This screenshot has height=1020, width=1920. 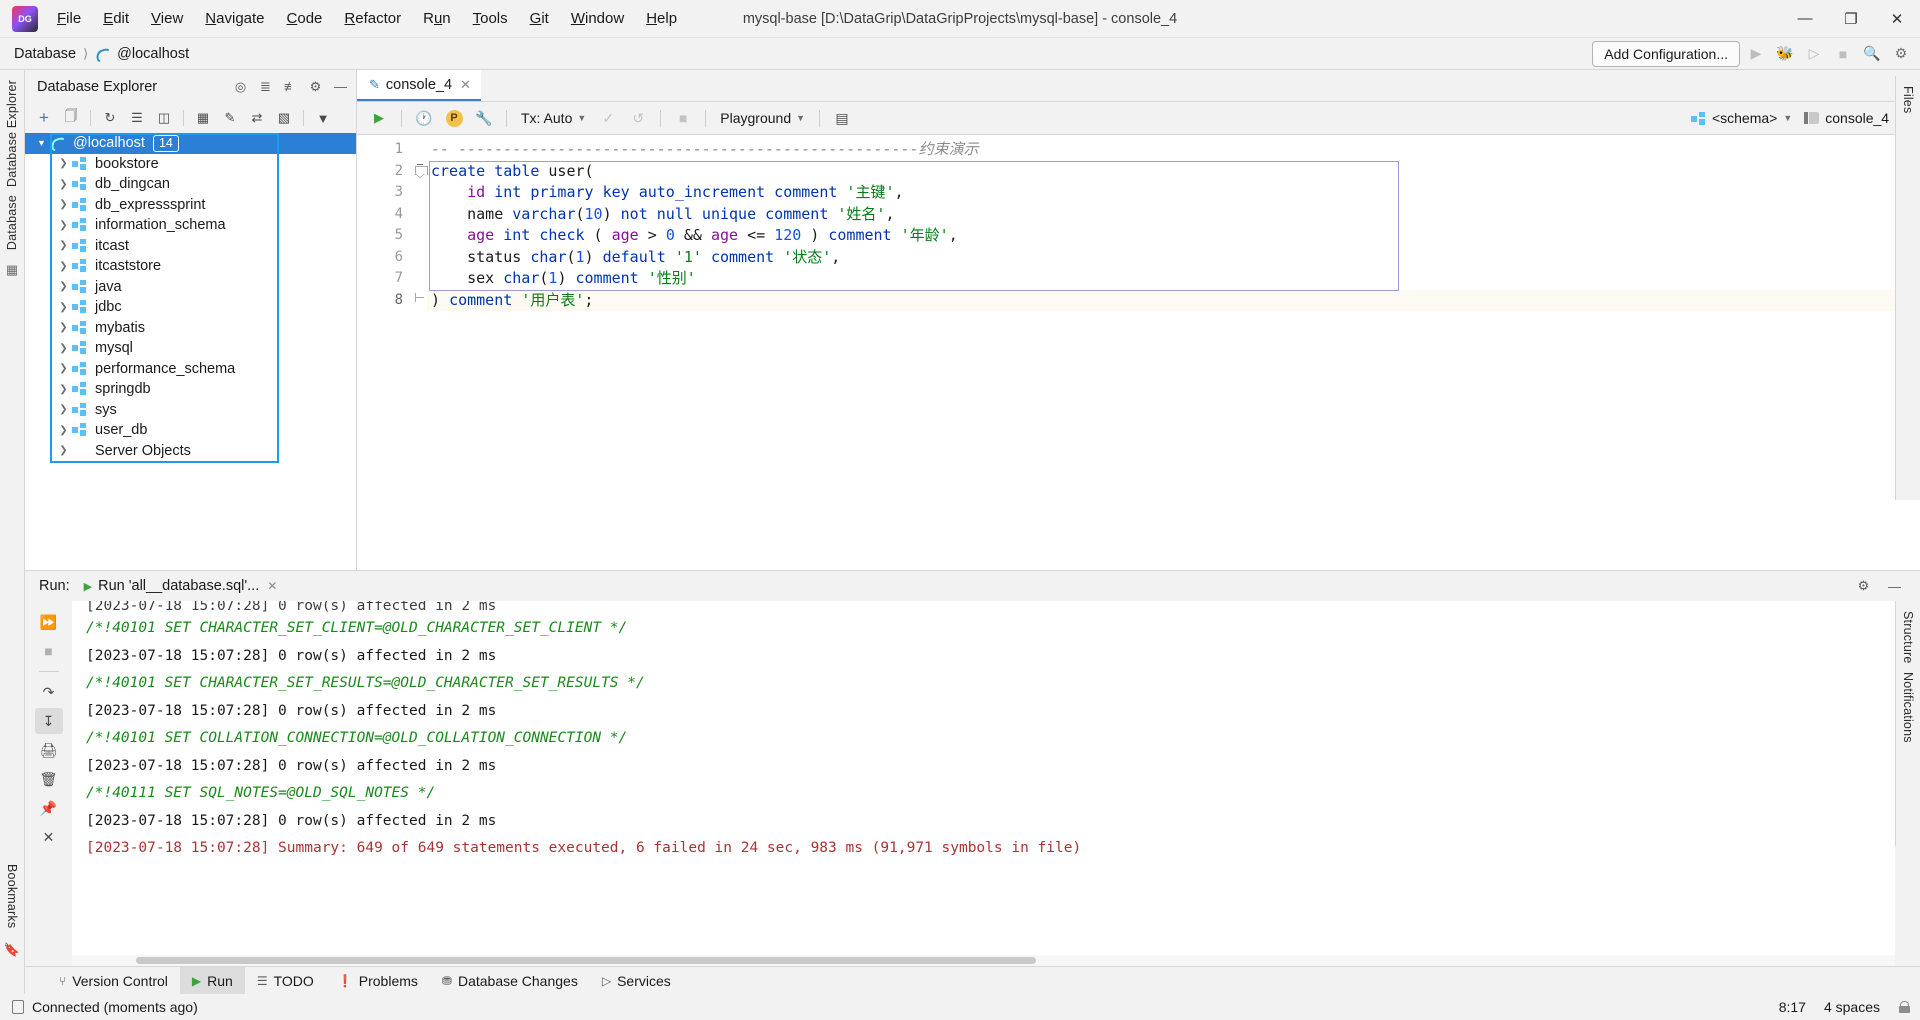 What do you see at coordinates (1161, 300) in the screenshot?
I see `code-line: ) comment '用户表';` at bounding box center [1161, 300].